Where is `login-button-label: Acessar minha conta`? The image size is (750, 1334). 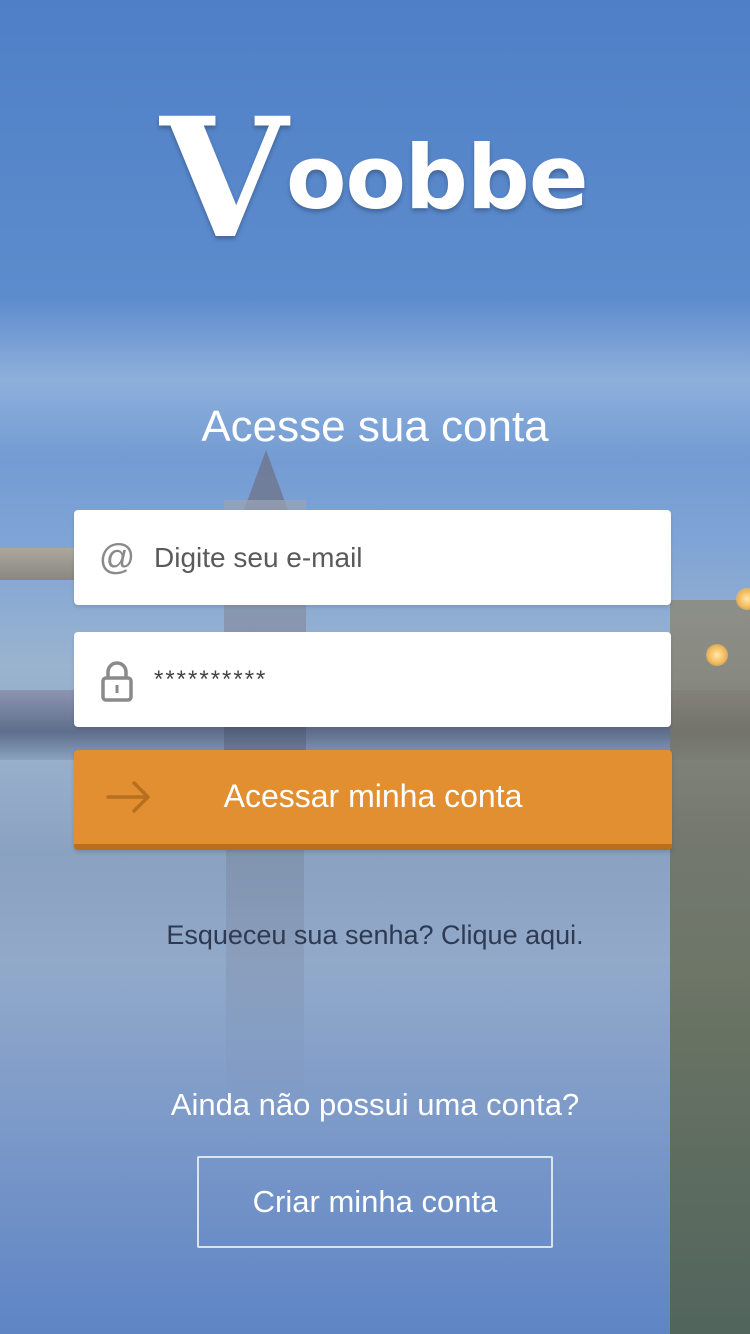 login-button-label: Acessar minha conta is located at coordinates (373, 796).